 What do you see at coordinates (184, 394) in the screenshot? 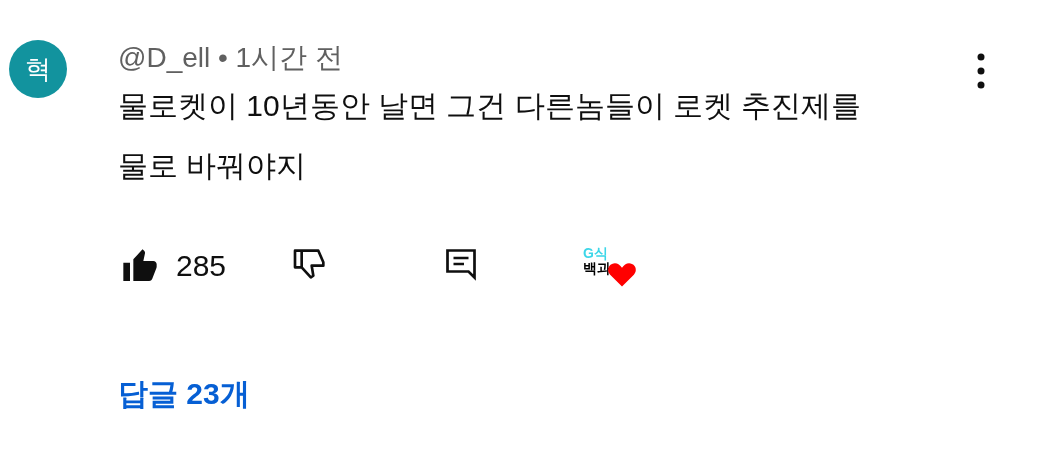
I see `replies-link: 답글 23개` at bounding box center [184, 394].